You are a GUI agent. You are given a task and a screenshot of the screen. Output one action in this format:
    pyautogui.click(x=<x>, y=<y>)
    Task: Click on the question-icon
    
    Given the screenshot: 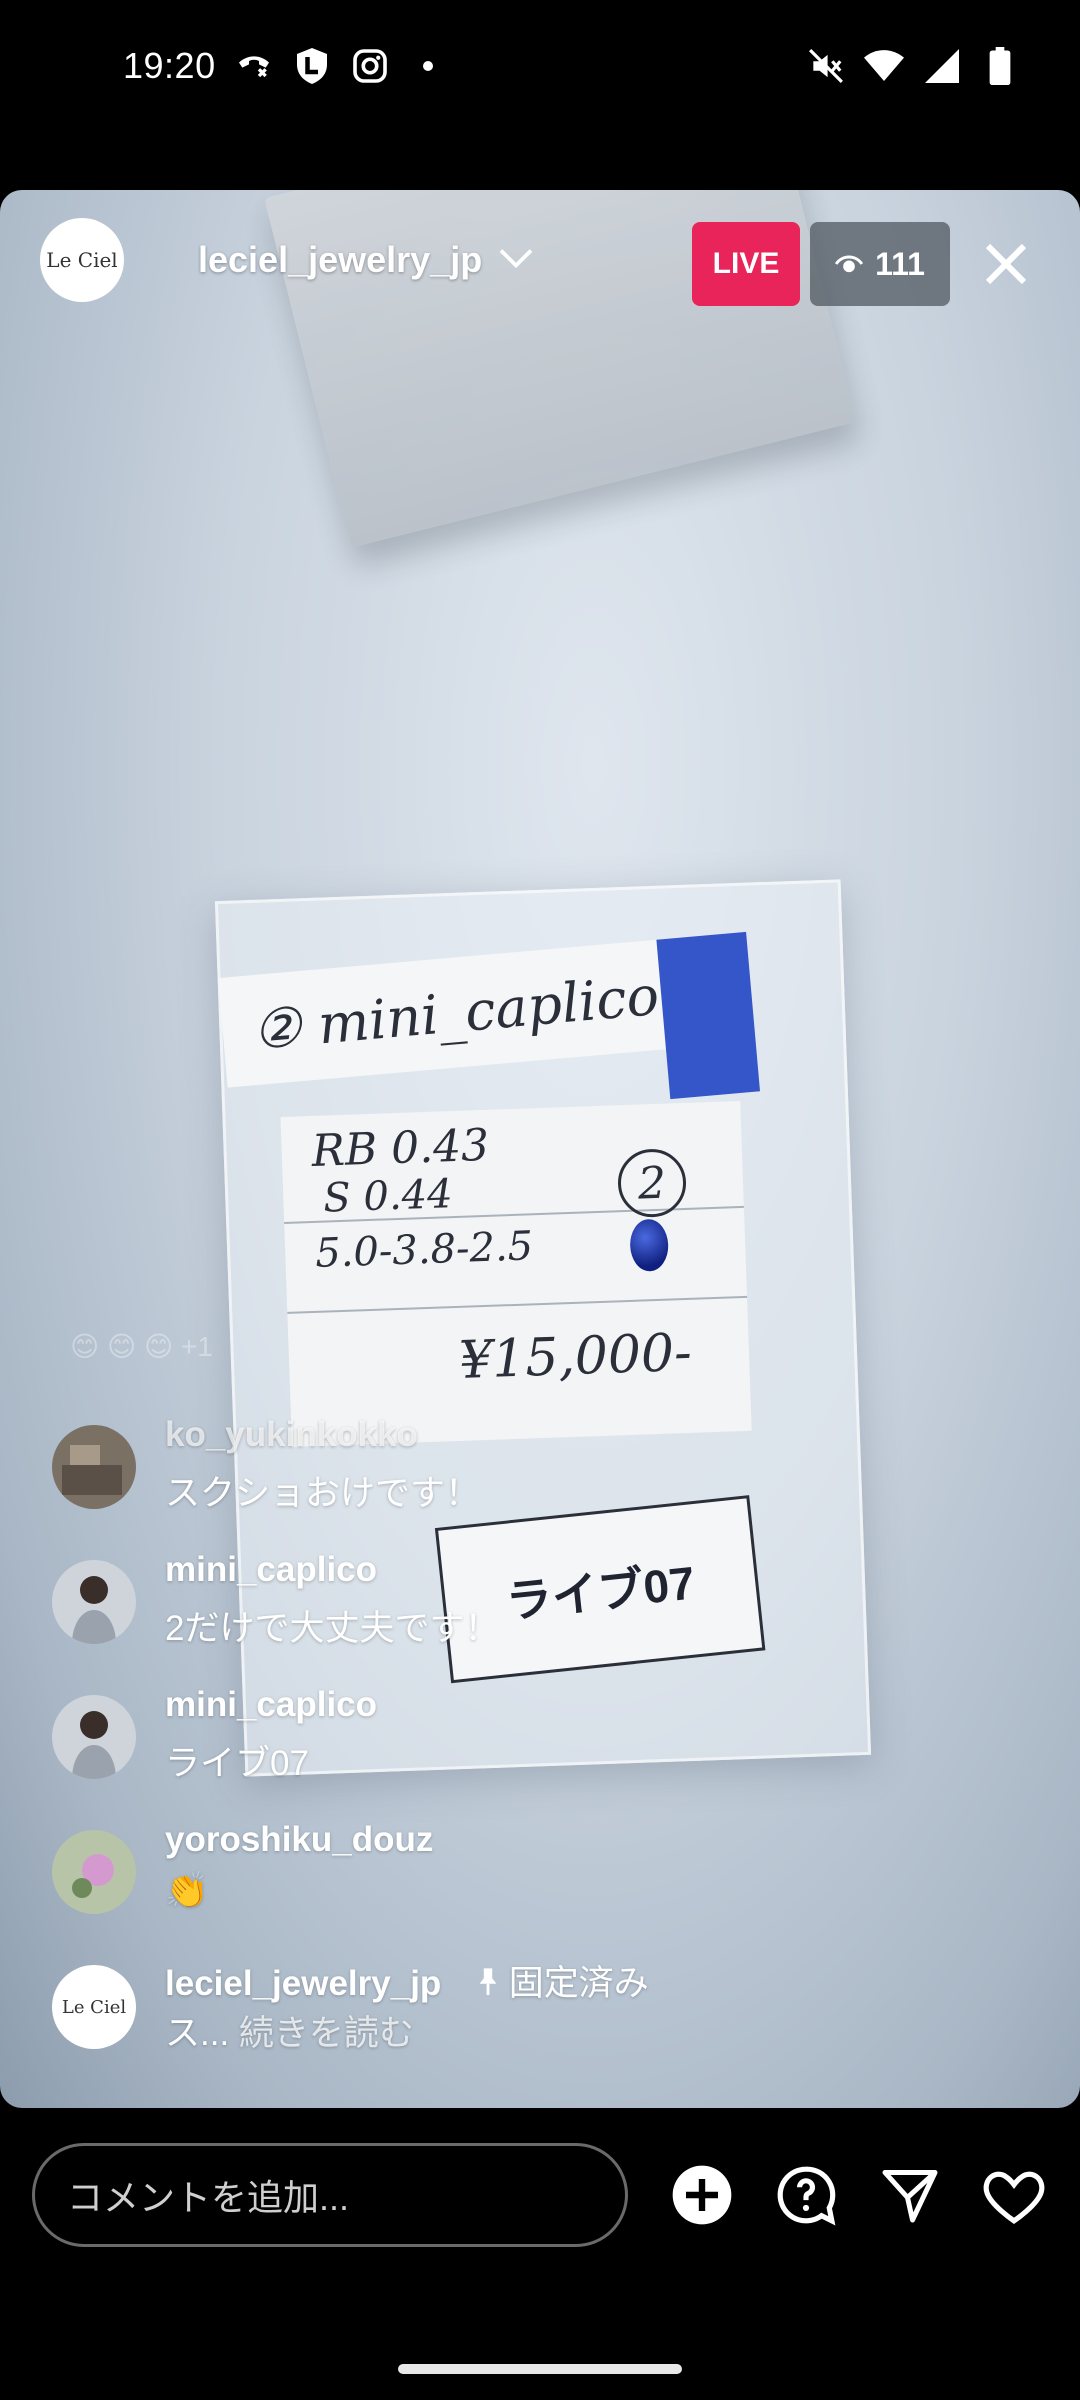 What is the action you would take?
    pyautogui.click(x=806, y=2196)
    